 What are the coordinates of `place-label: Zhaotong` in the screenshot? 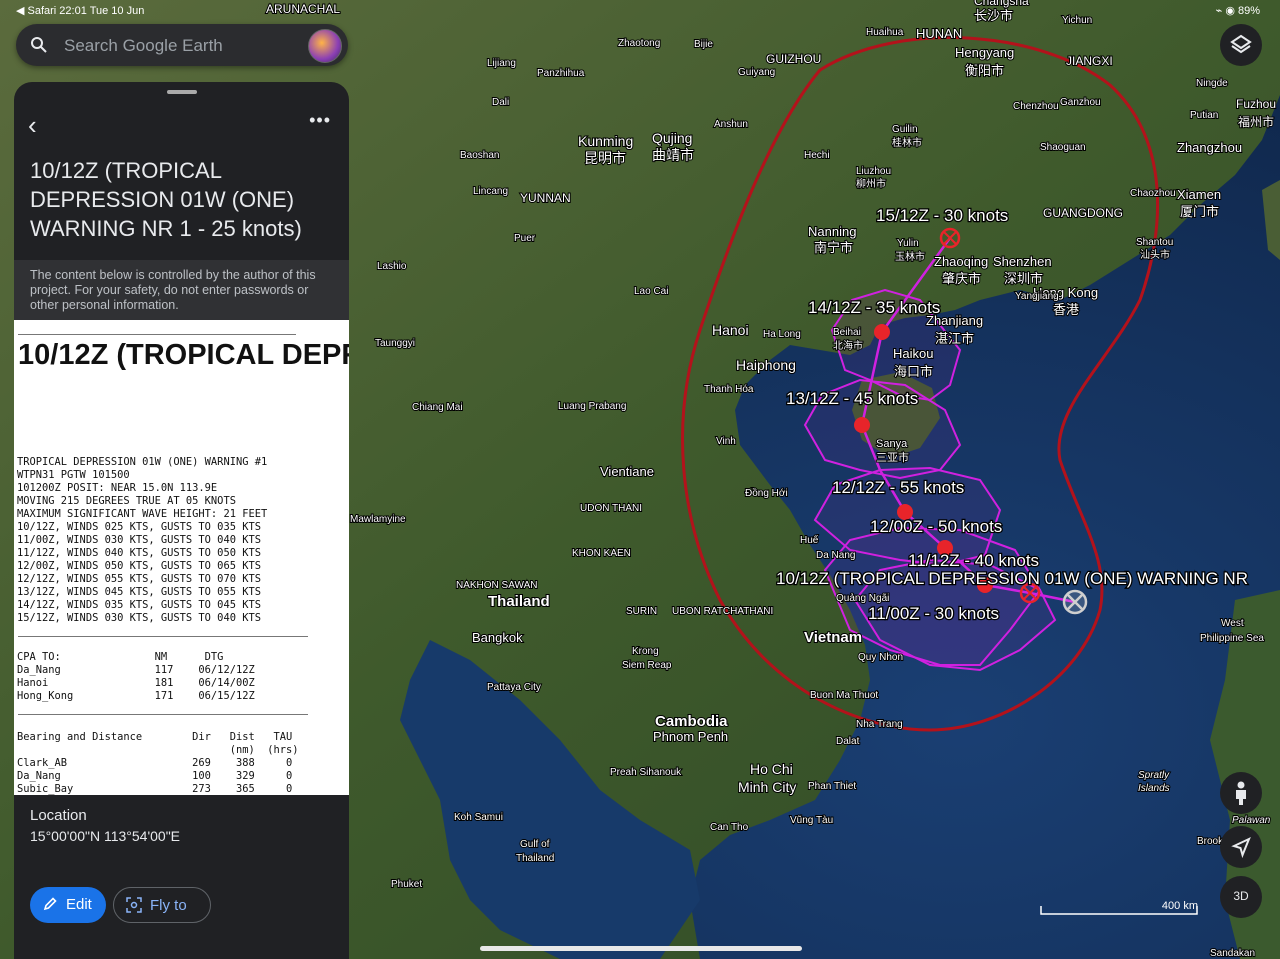 It's located at (639, 43).